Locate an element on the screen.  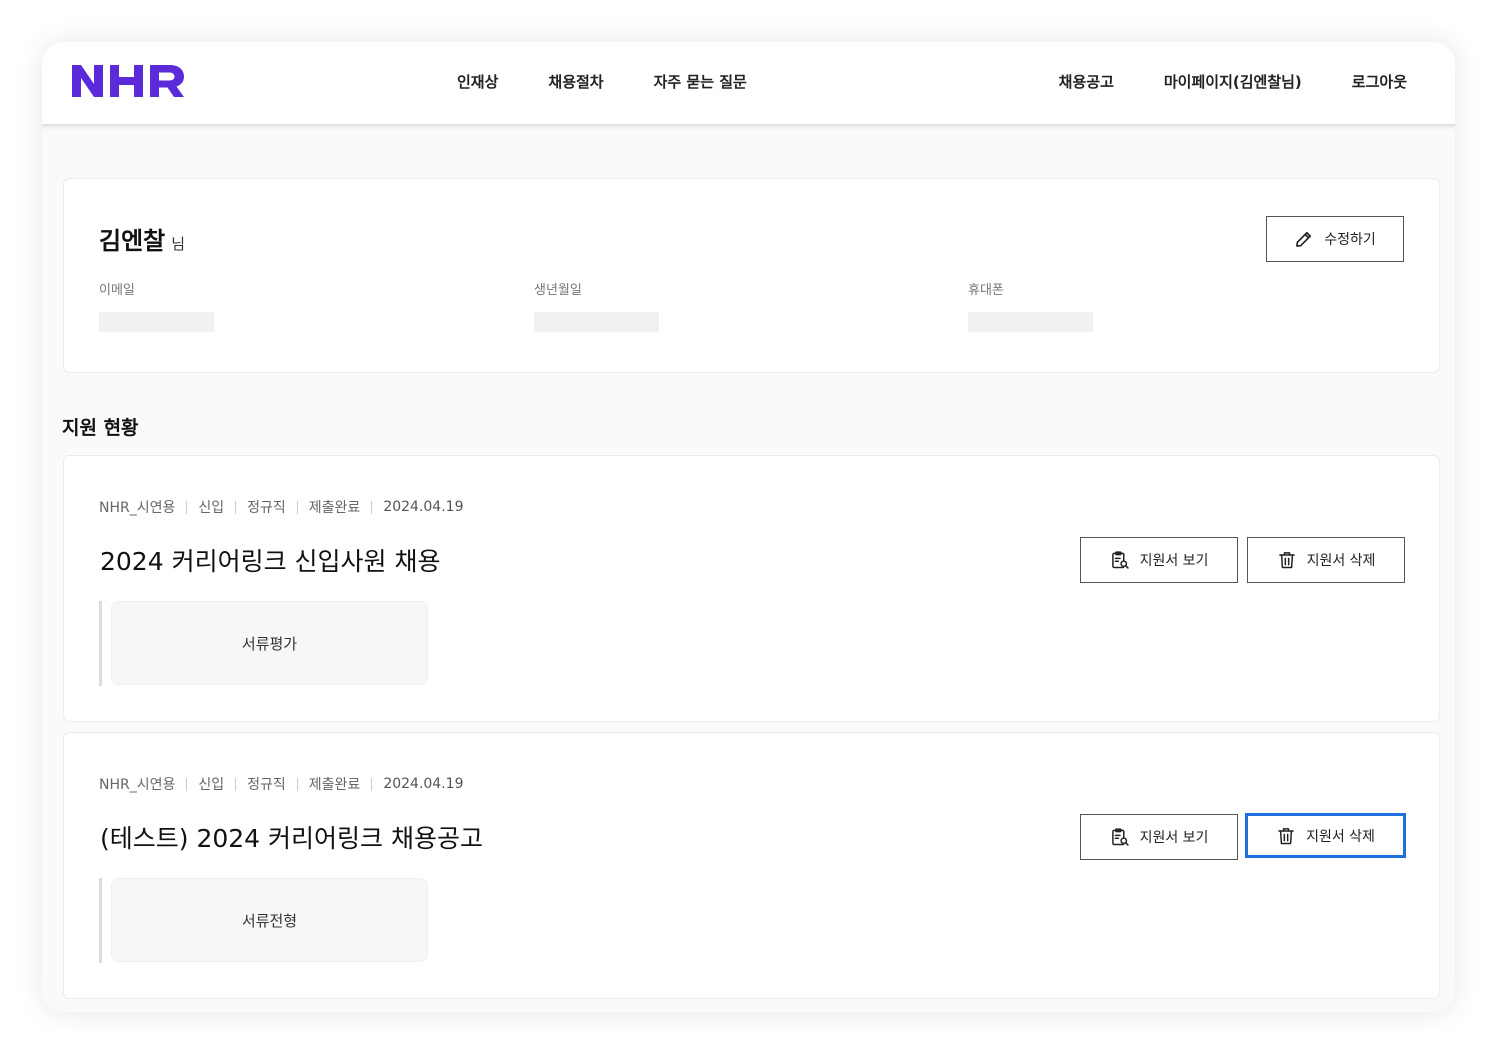
nav-mypage: 마이페이지(김엔찰님) is located at coordinates (1233, 81).